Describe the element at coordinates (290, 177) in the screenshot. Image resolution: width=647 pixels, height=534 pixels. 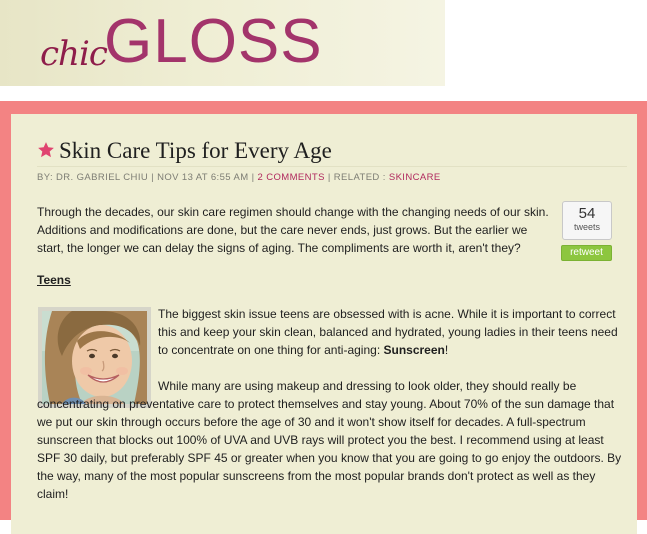
I see `comments-link: 2 COMMENTS` at that location.